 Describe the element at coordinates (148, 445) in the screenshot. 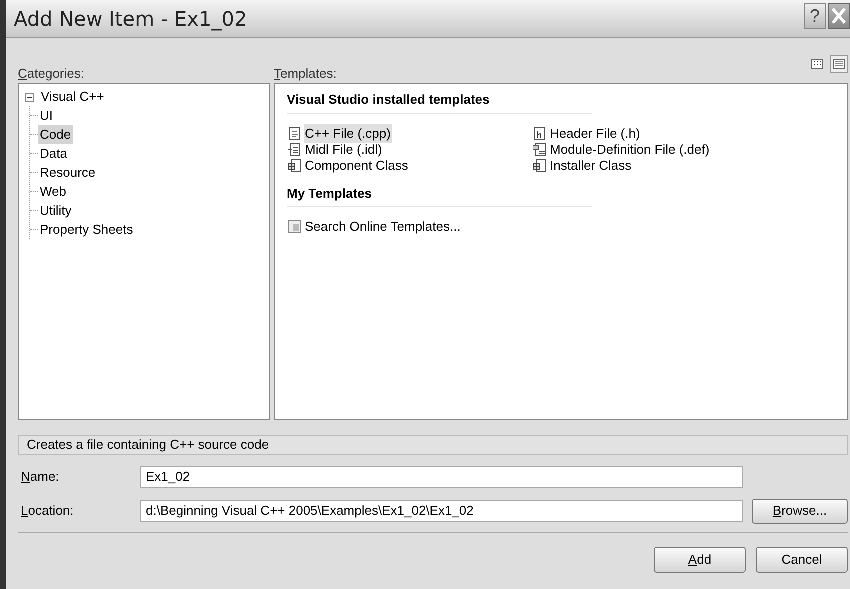

I see `description-text: Creates a file containing C++ source code` at that location.